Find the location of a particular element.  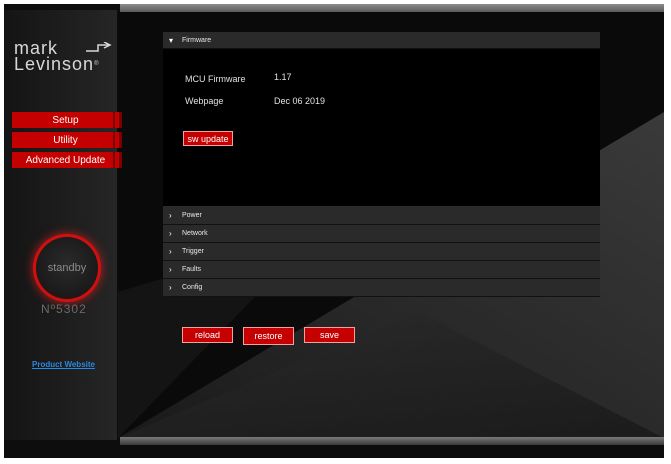

reload-button: reload is located at coordinates (207, 335).